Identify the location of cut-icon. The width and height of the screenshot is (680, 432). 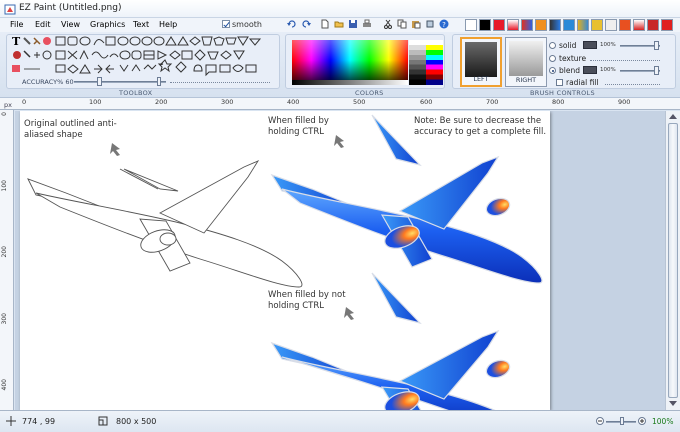
(388, 24).